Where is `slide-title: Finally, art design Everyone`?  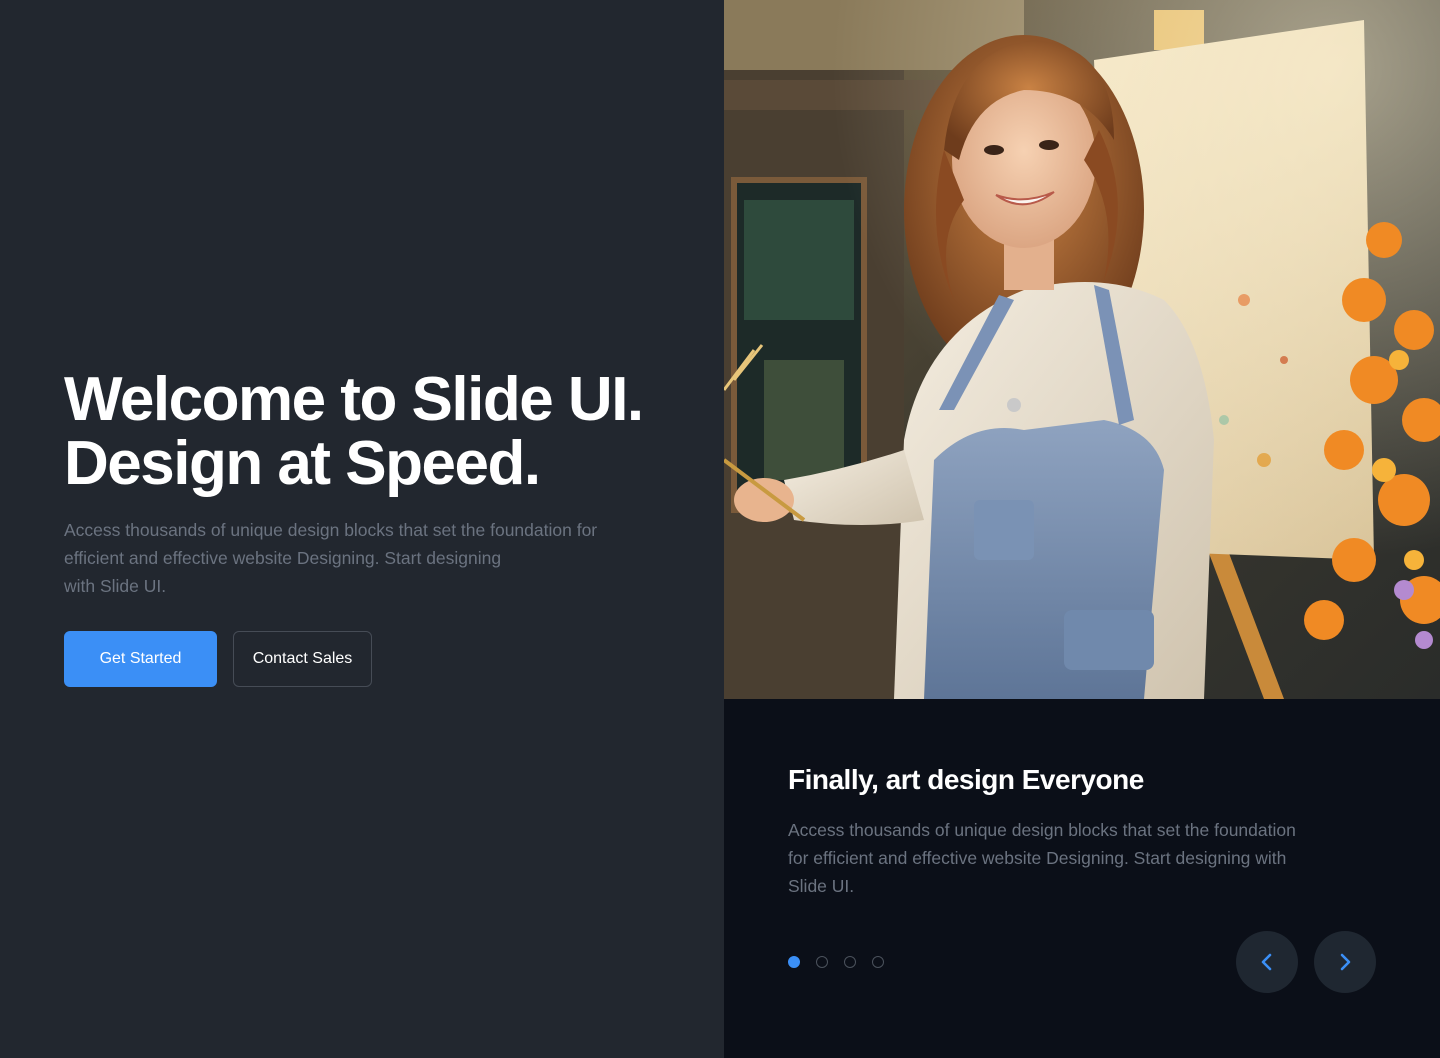
slide-title: Finally, art design Everyone is located at coordinates (966, 779).